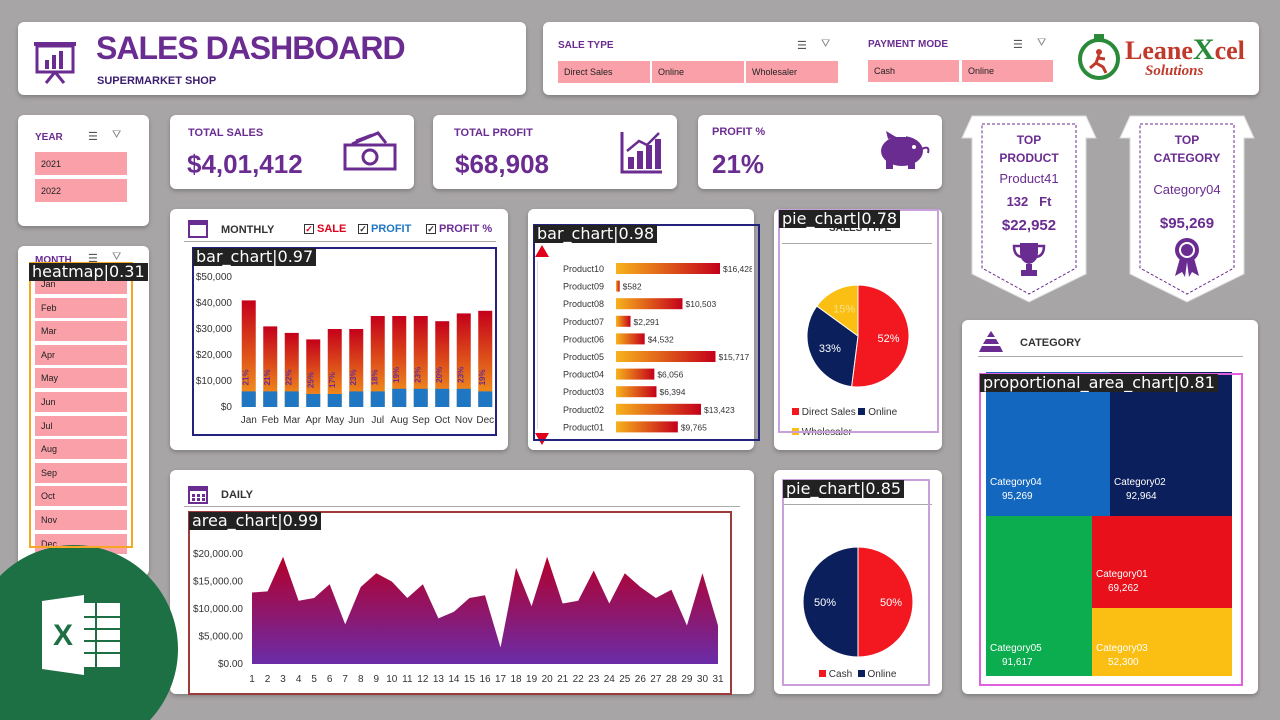  I want to click on product-value-label: $10,503, so click(700, 304).